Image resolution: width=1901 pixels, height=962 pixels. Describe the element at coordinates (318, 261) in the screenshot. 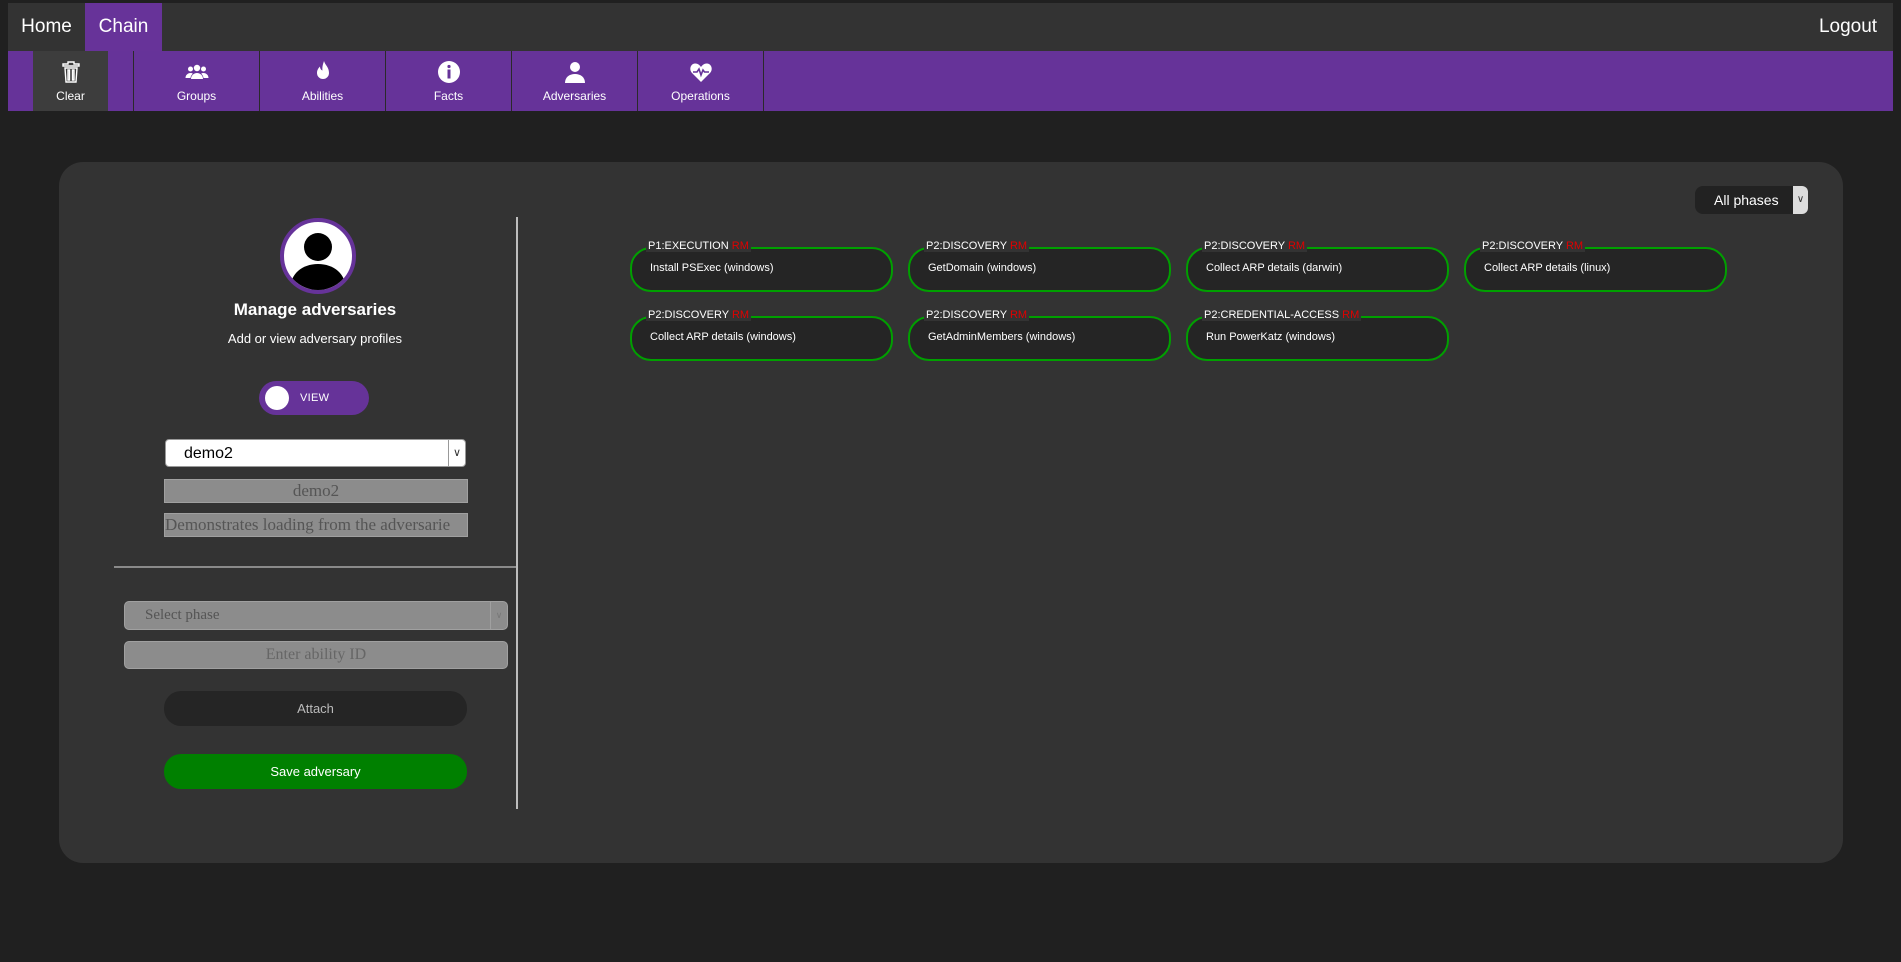

I see `person-silhouette-icon` at that location.